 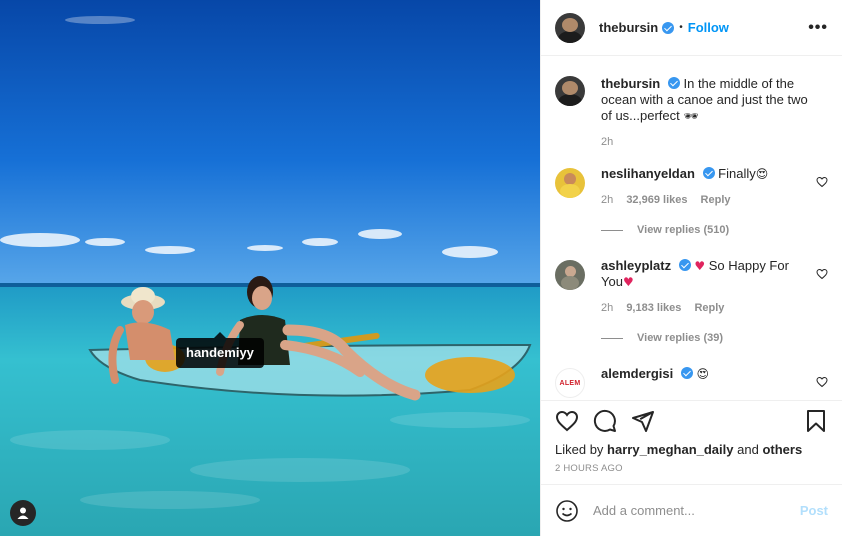 I want to click on caption-time: 2h, so click(x=607, y=142).